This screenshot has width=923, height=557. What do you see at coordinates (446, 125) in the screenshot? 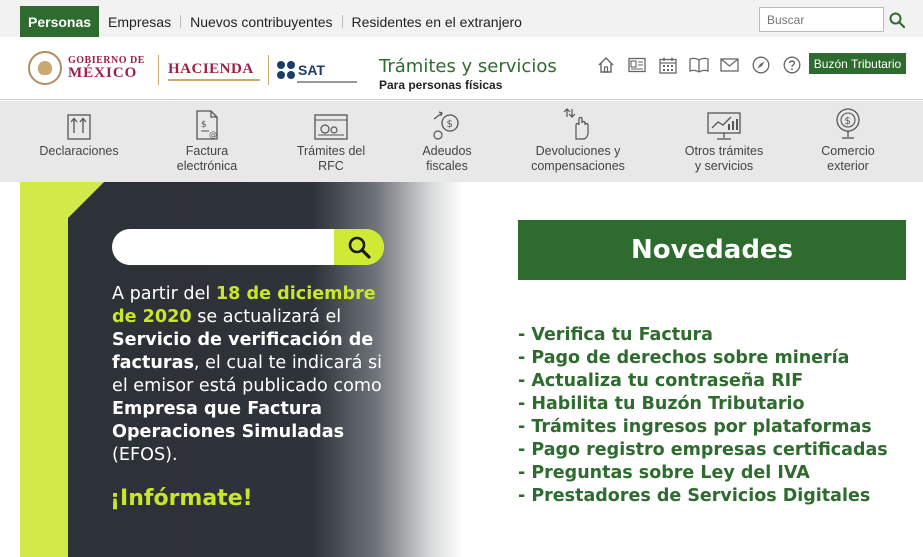
I see `adeudos-icon: $` at bounding box center [446, 125].